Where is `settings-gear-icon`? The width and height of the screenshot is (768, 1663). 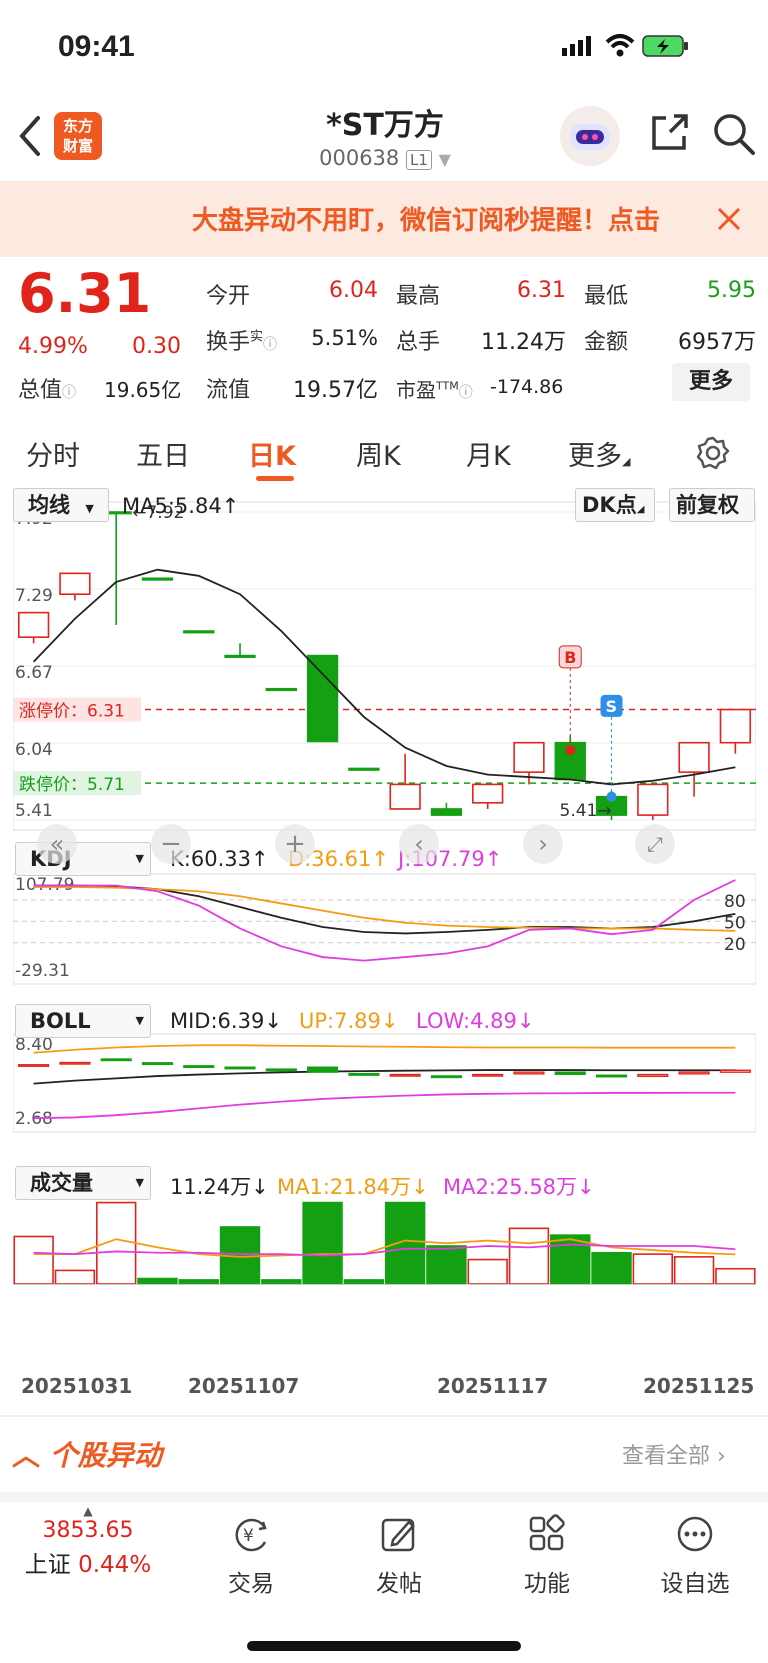
settings-gear-icon is located at coordinates (713, 453).